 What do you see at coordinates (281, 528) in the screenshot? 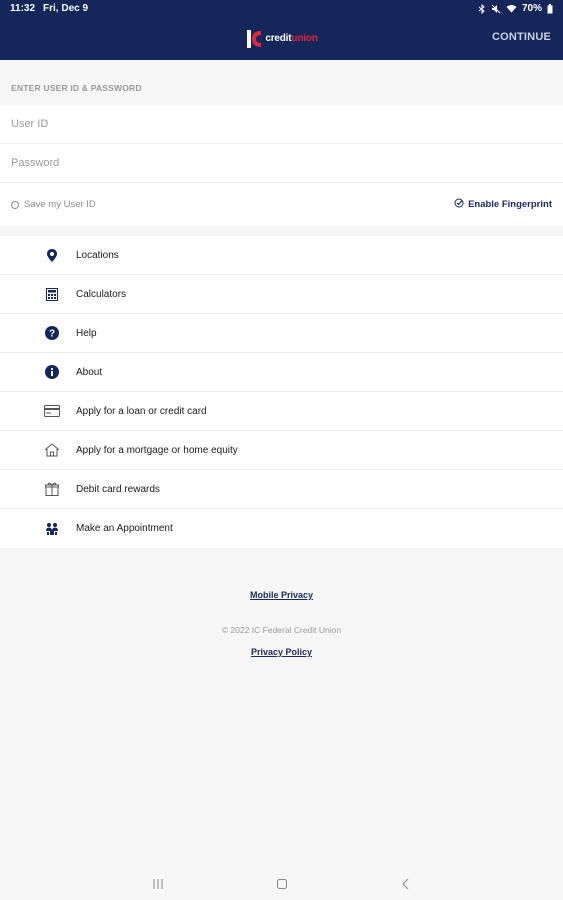
I see `menu-item-appointment: Make an Appointment` at bounding box center [281, 528].